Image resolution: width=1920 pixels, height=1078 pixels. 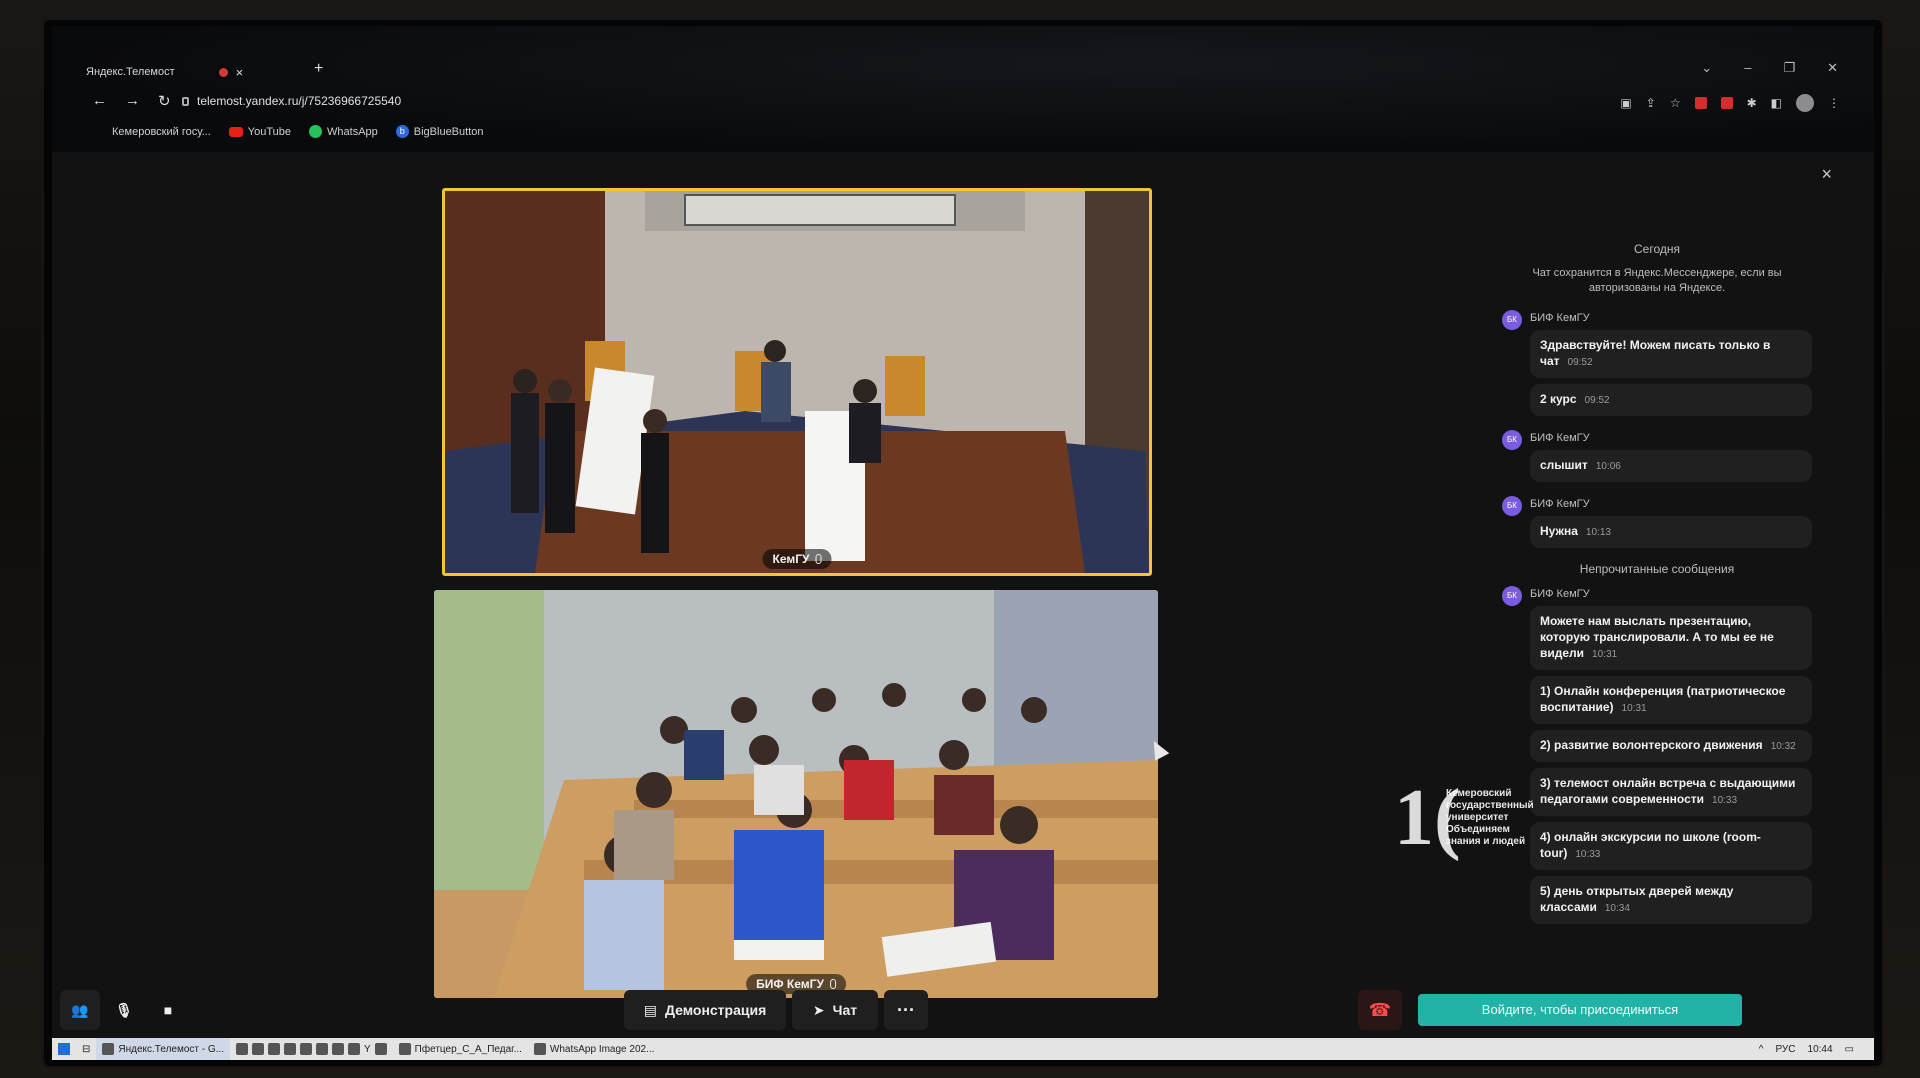 I want to click on video-camera-icon: ■, so click(x=168, y=1010).